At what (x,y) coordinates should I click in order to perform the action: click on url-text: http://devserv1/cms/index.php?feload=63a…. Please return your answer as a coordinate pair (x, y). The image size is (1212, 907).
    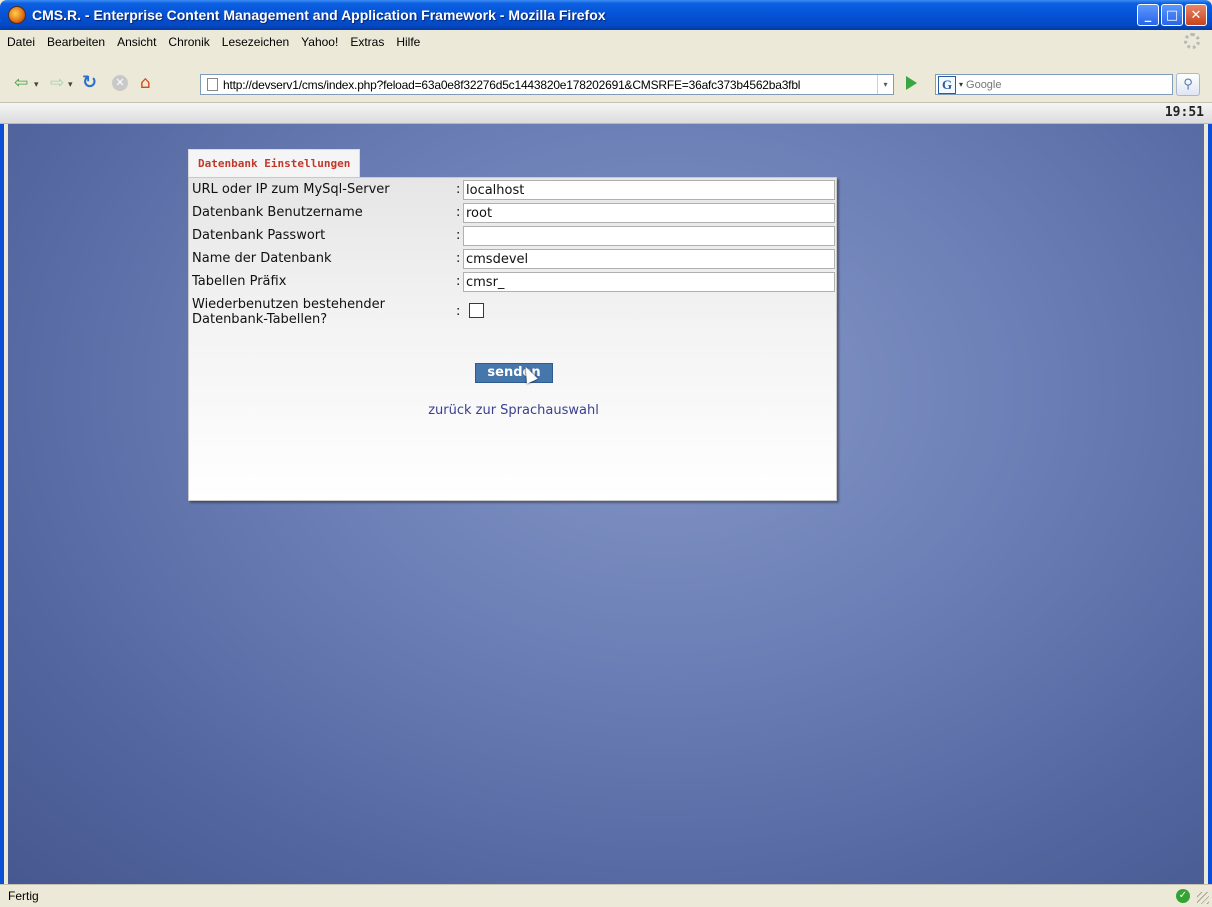
    Looking at the image, I should click on (550, 85).